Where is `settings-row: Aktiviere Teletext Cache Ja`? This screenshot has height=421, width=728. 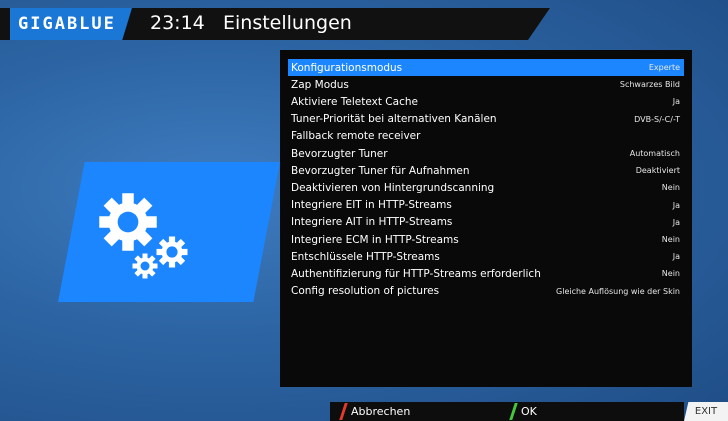
settings-row: Aktiviere Teletext Cache Ja is located at coordinates (486, 101).